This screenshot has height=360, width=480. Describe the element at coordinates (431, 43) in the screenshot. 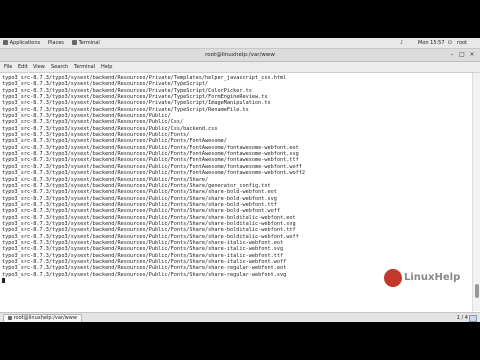

I see `clock: Mon 15:57` at that location.